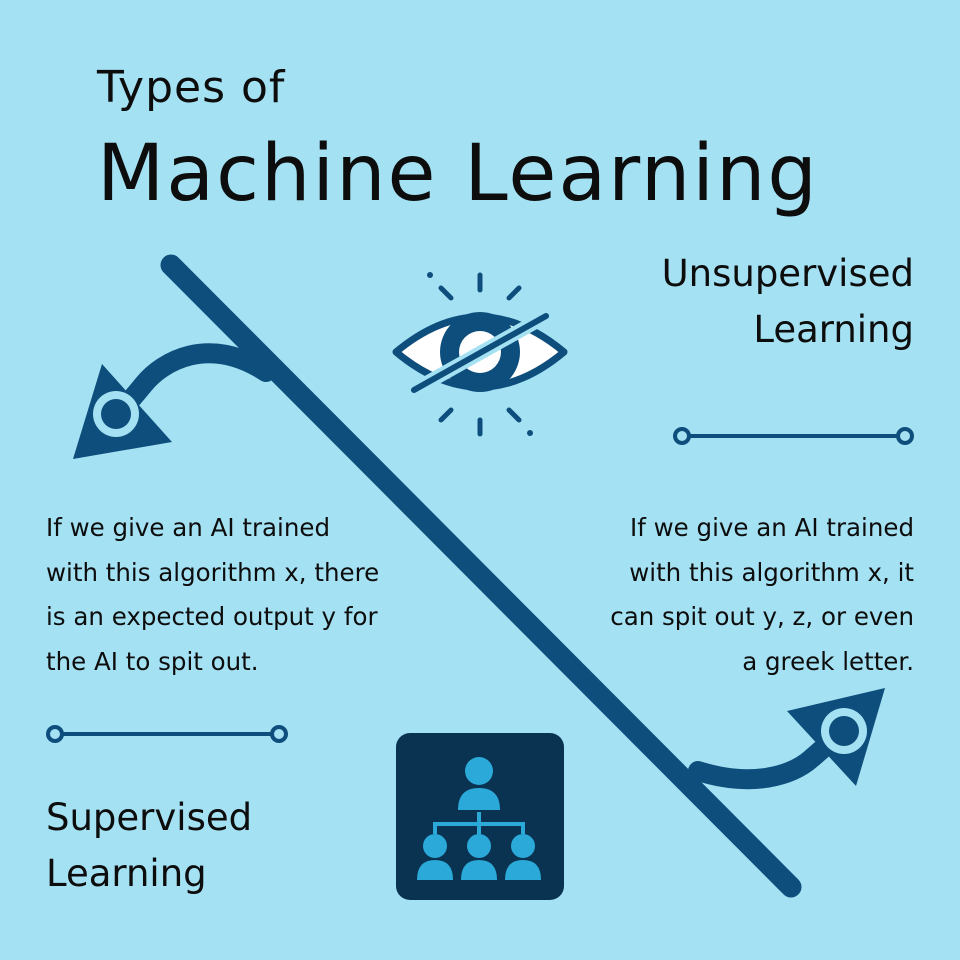  Describe the element at coordinates (828, 661) in the screenshot. I see `unsupervised-description-line: a greek letter.` at that location.